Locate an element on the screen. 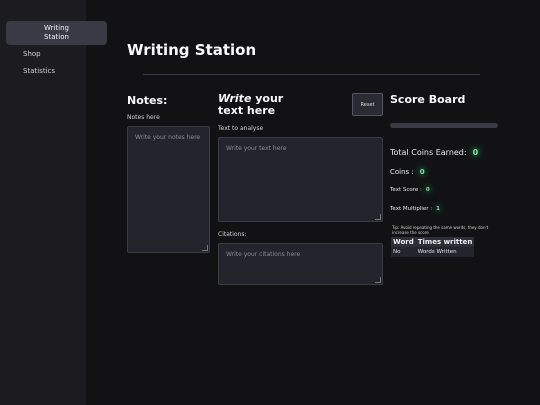 Image resolution: width=540 pixels, height=405 pixels. text-score-stat: Text Score :0 is located at coordinates (410, 190).